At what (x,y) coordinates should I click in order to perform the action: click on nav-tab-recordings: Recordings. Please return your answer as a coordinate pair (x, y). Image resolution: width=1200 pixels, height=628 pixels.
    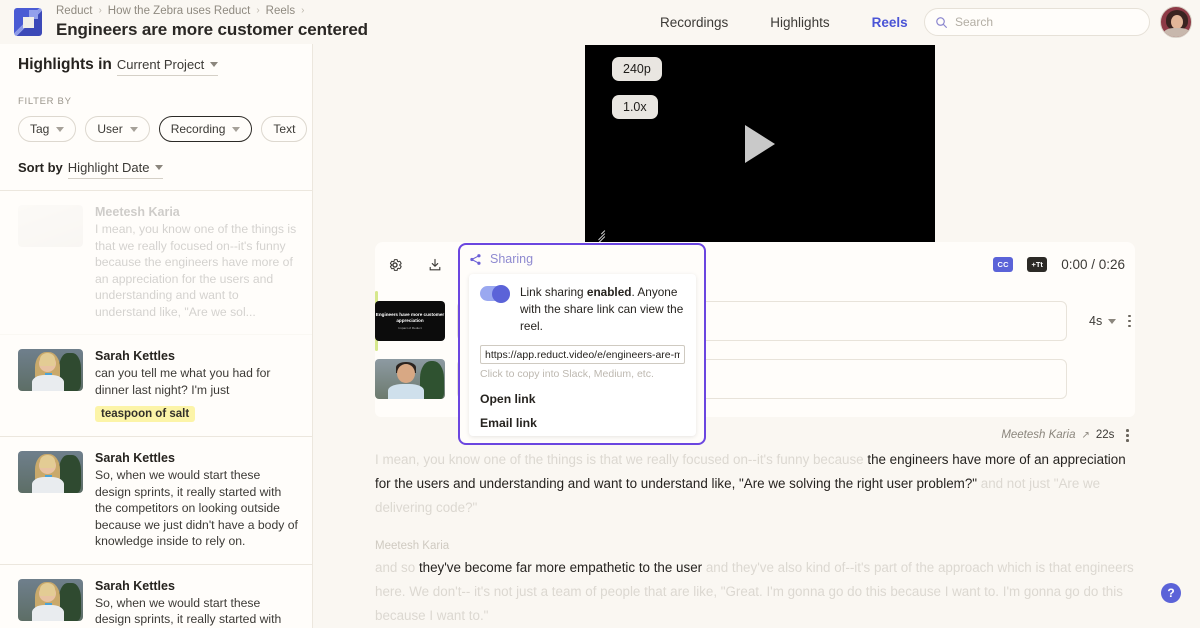
    Looking at the image, I should click on (694, 22).